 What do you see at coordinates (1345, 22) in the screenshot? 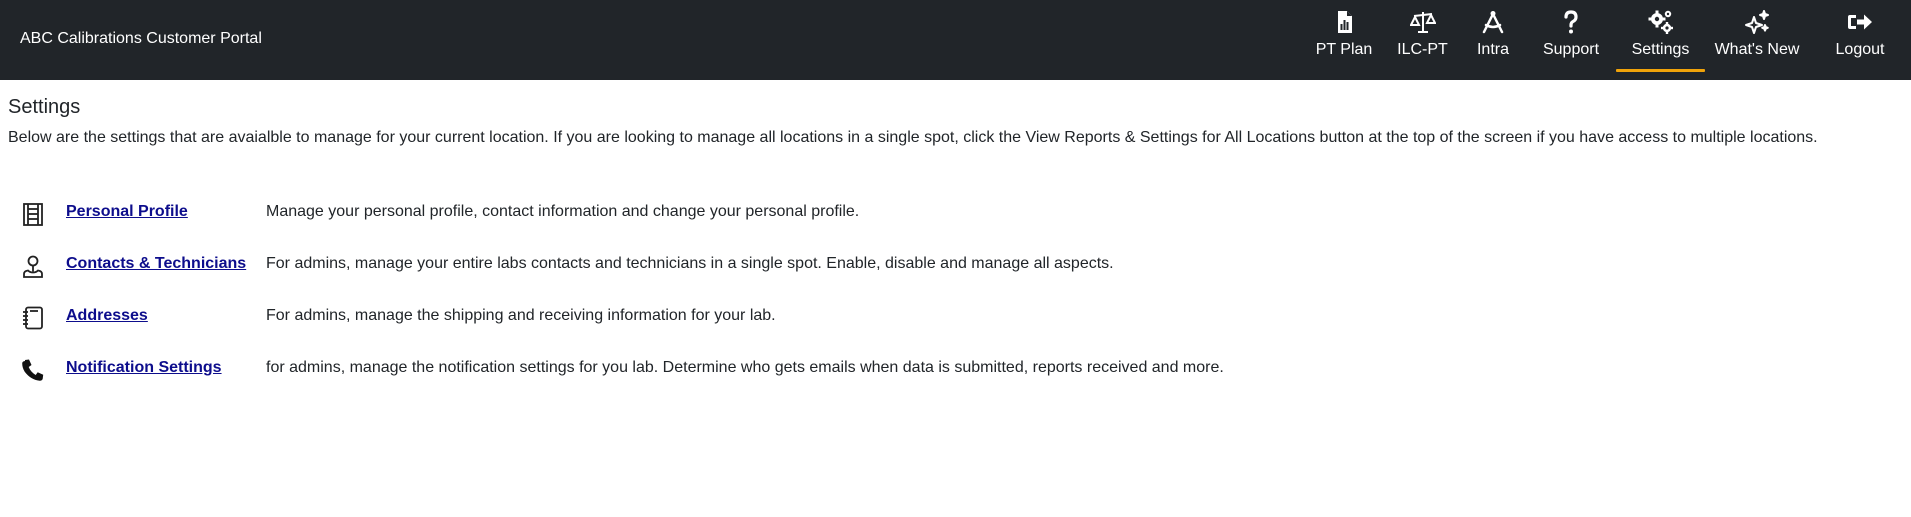
I see `report-icon` at bounding box center [1345, 22].